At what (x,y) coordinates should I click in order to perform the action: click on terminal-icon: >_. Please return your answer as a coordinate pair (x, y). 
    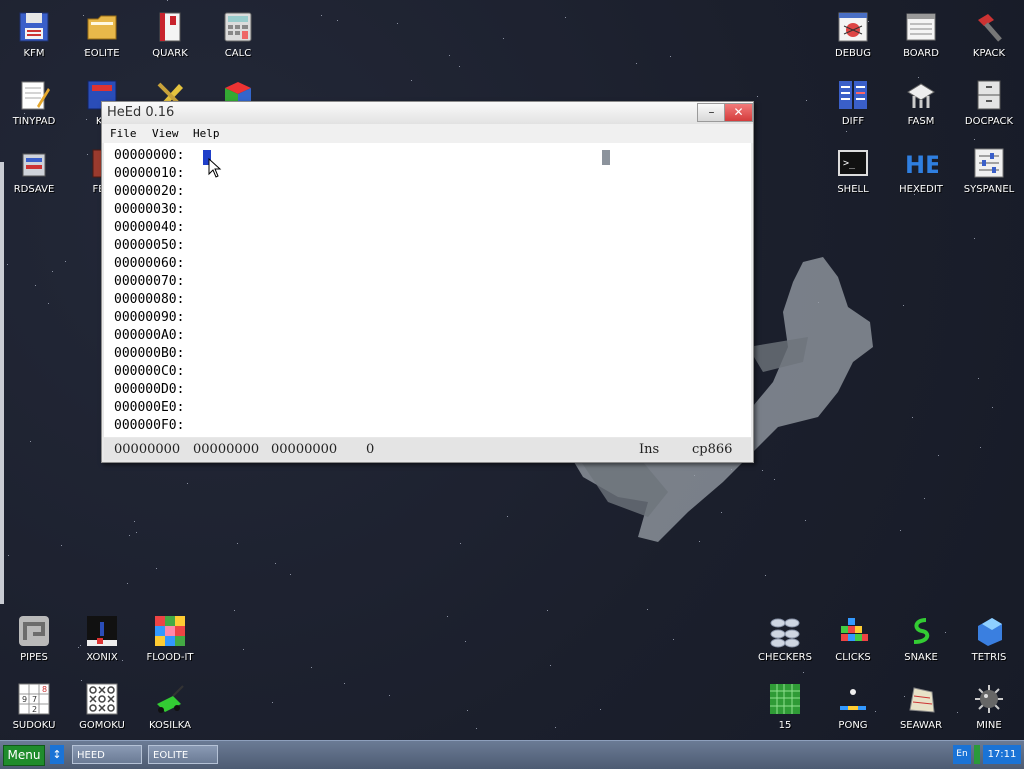
    Looking at the image, I should click on (853, 163).